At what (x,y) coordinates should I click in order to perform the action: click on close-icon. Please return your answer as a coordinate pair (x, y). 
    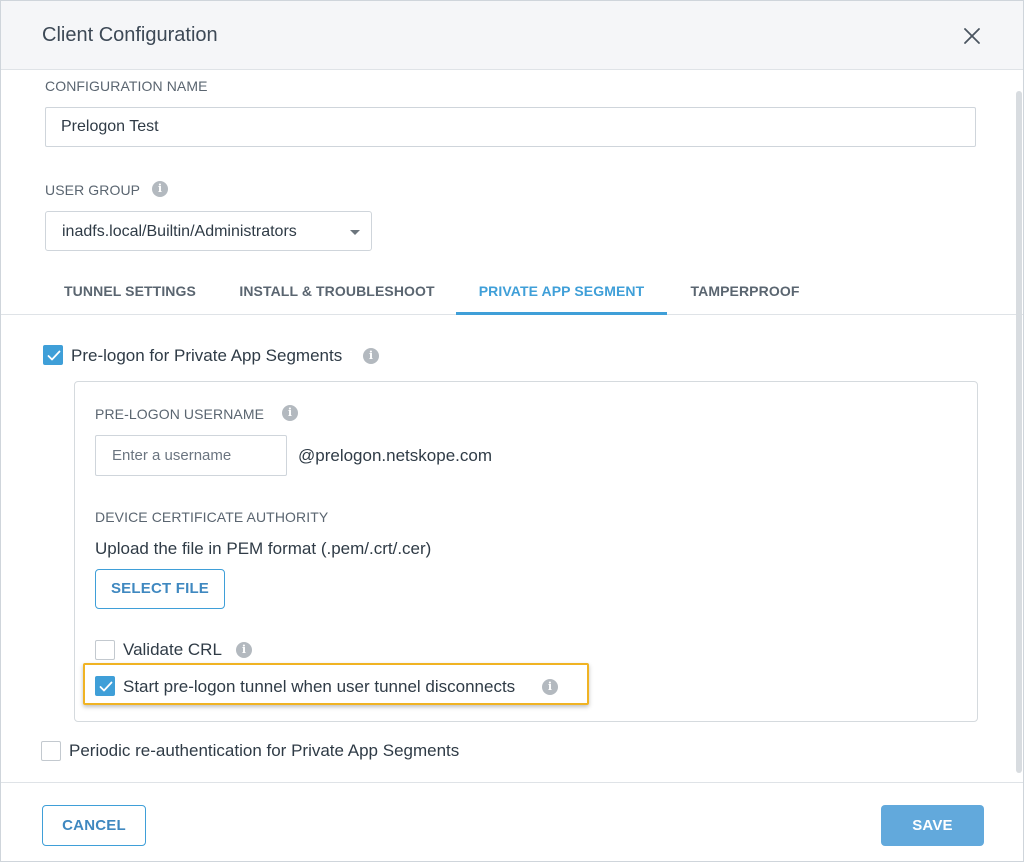
    Looking at the image, I should click on (972, 36).